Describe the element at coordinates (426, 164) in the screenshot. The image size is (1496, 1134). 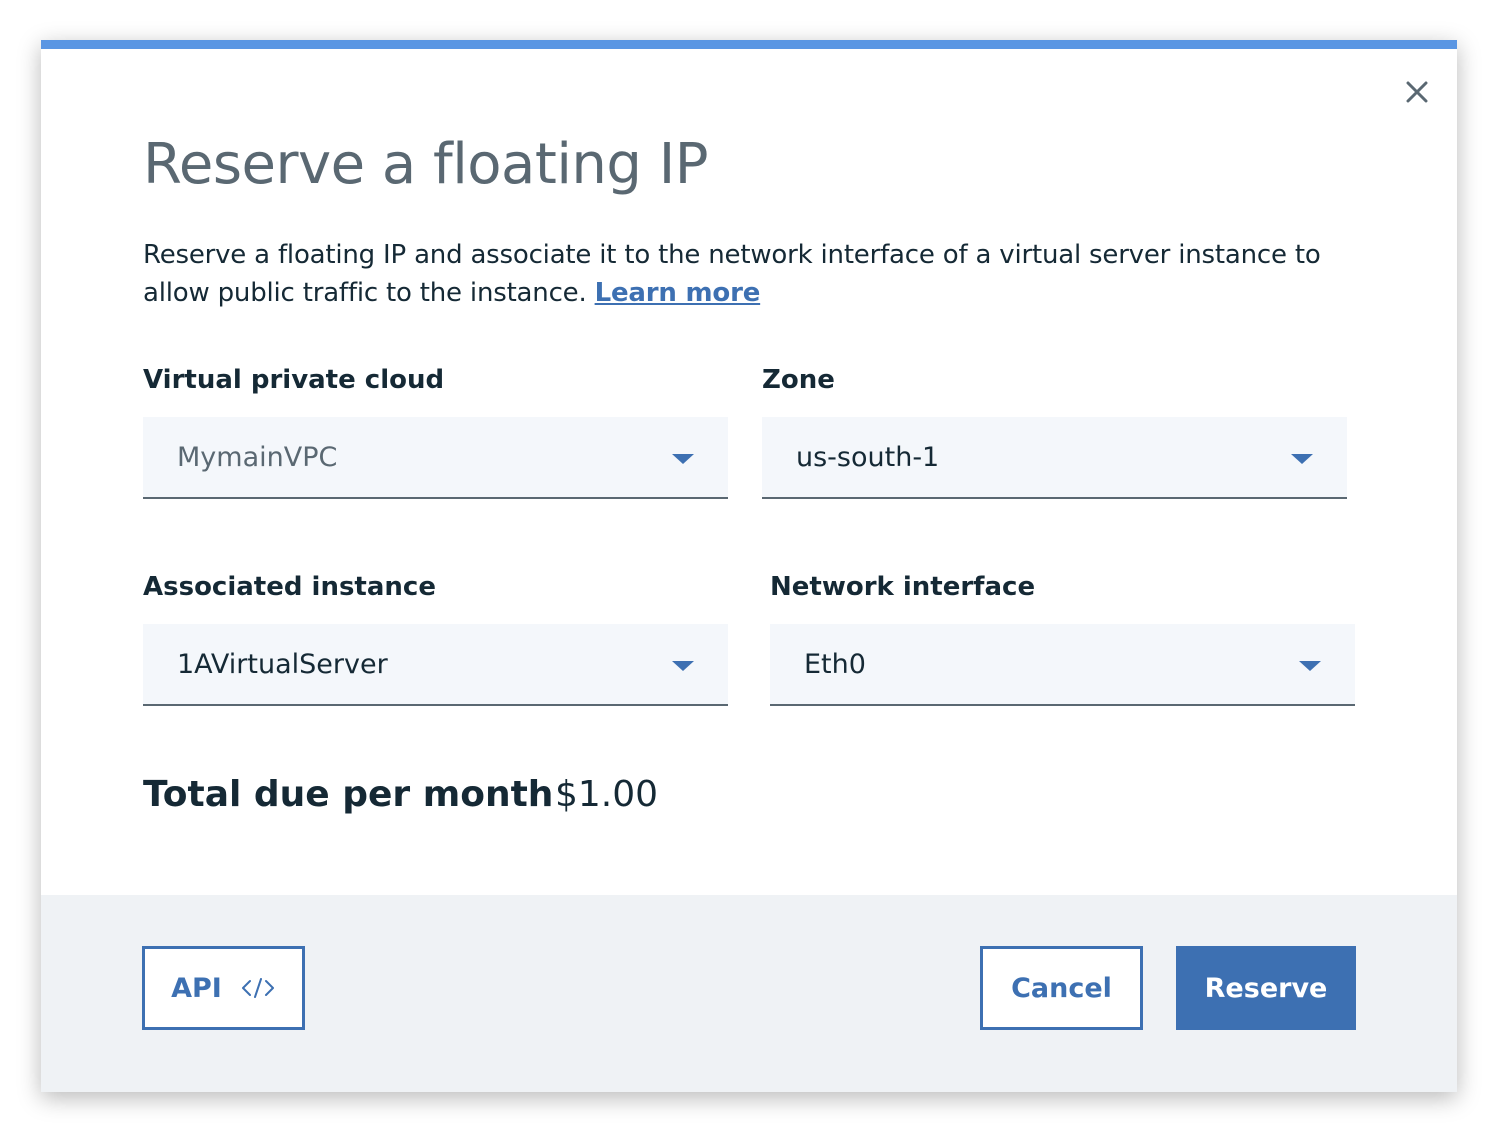
I see `modal-title: Reserve a floating IP` at that location.